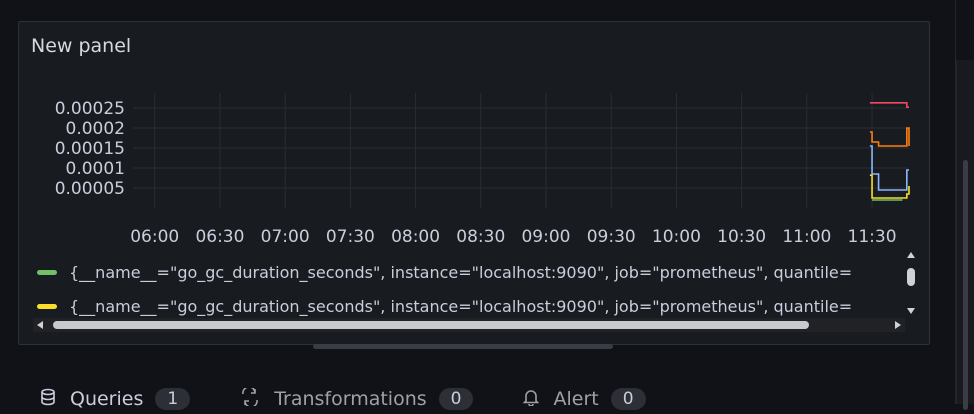  Describe the element at coordinates (90, 189) in the screenshot. I see `y-tick-label: 0.00005` at that location.